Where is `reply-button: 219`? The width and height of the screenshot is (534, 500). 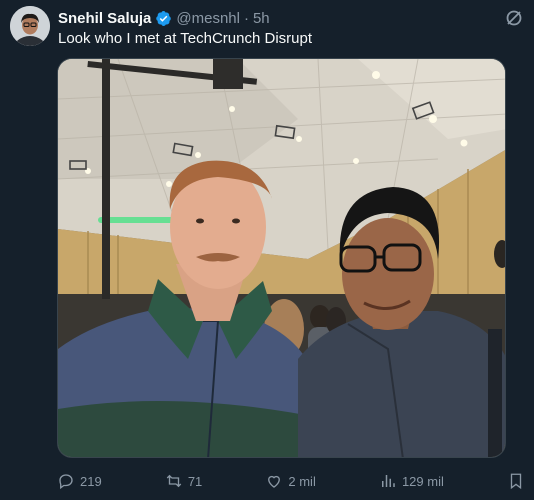
reply-button: 219 is located at coordinates (79, 481).